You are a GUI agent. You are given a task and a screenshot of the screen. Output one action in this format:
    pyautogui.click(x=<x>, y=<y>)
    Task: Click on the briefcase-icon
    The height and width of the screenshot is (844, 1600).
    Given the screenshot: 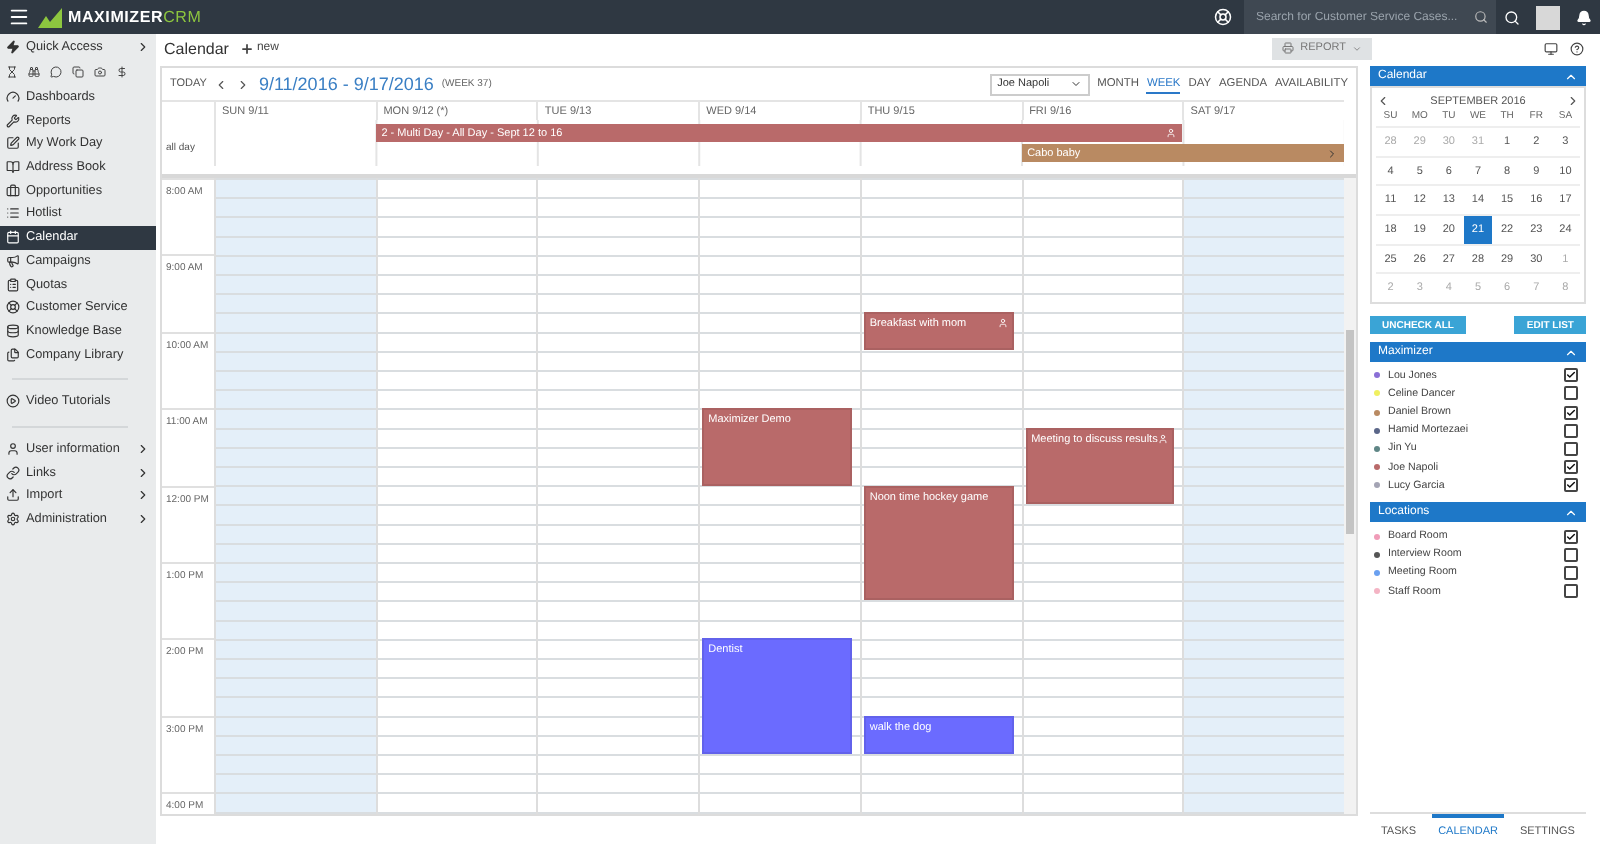 What is the action you would take?
    pyautogui.click(x=13, y=190)
    